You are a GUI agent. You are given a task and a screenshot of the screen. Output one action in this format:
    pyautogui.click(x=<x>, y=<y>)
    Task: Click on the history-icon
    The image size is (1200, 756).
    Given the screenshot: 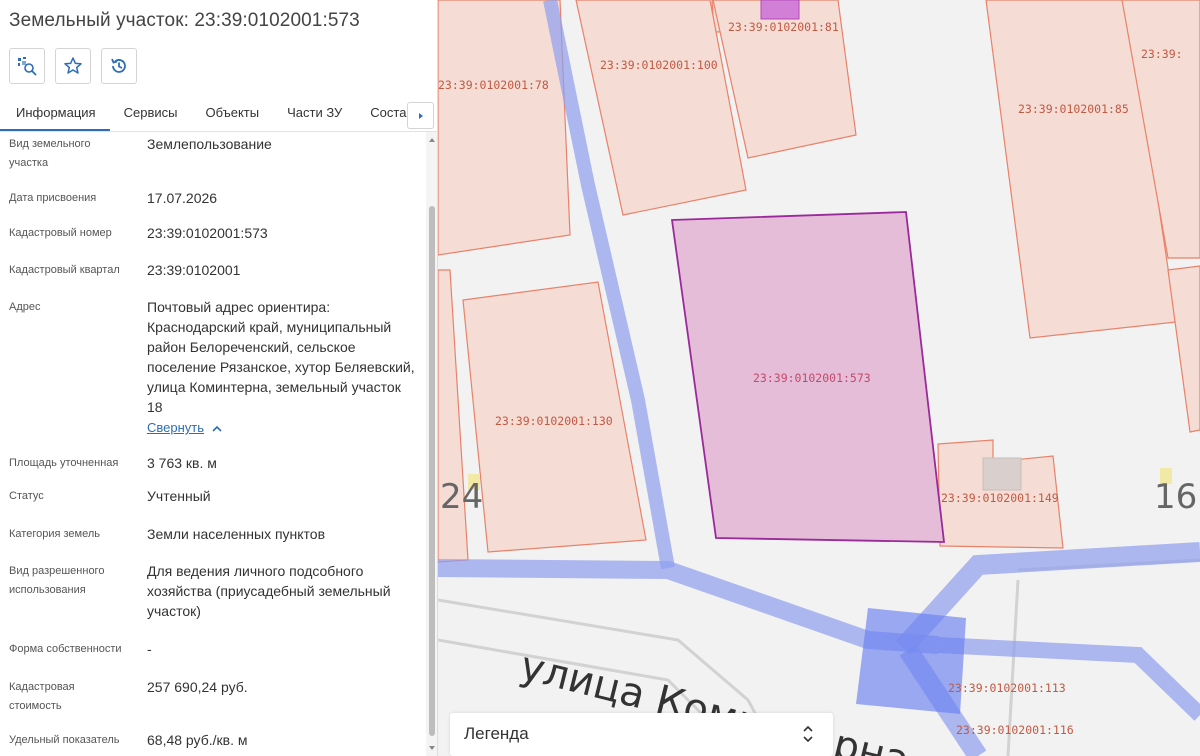 What is the action you would take?
    pyautogui.click(x=118, y=65)
    